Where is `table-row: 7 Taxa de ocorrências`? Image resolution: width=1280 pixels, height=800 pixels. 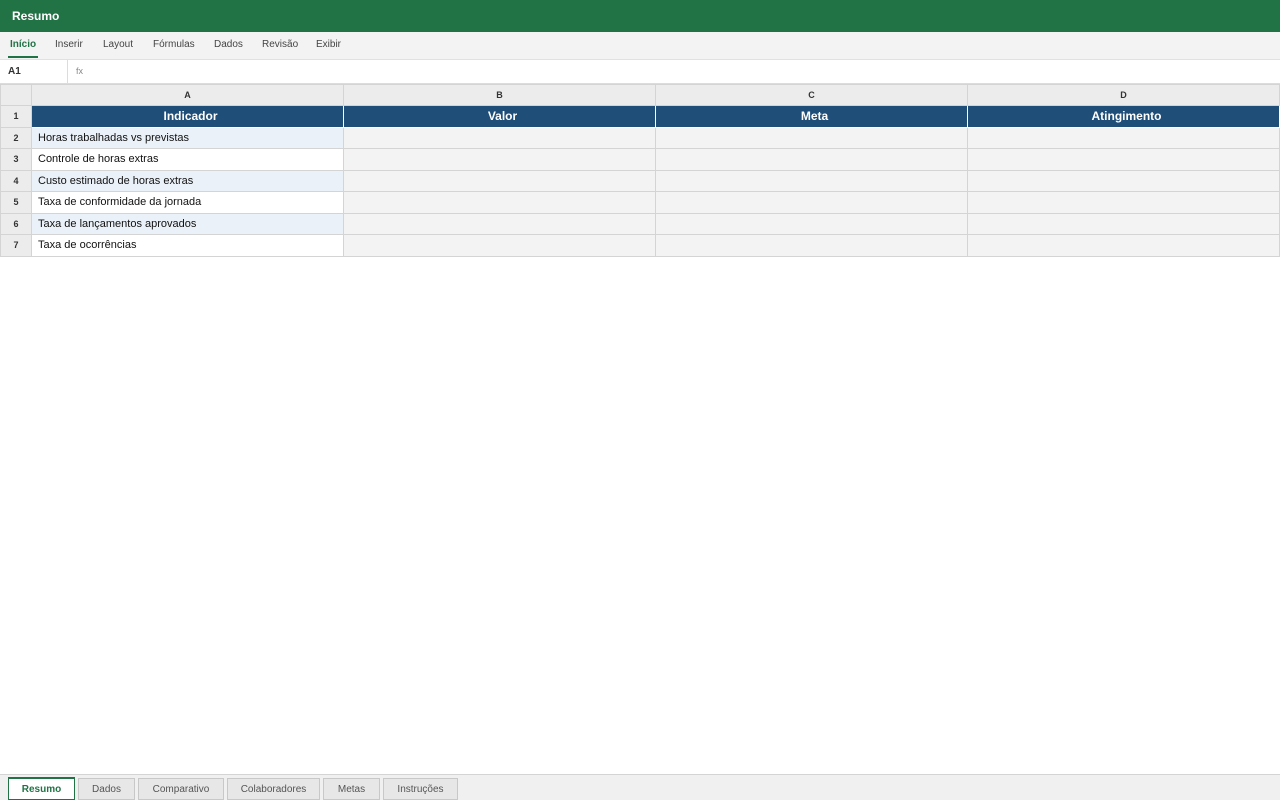
table-row: 7 Taxa de ocorrências is located at coordinates (640, 245).